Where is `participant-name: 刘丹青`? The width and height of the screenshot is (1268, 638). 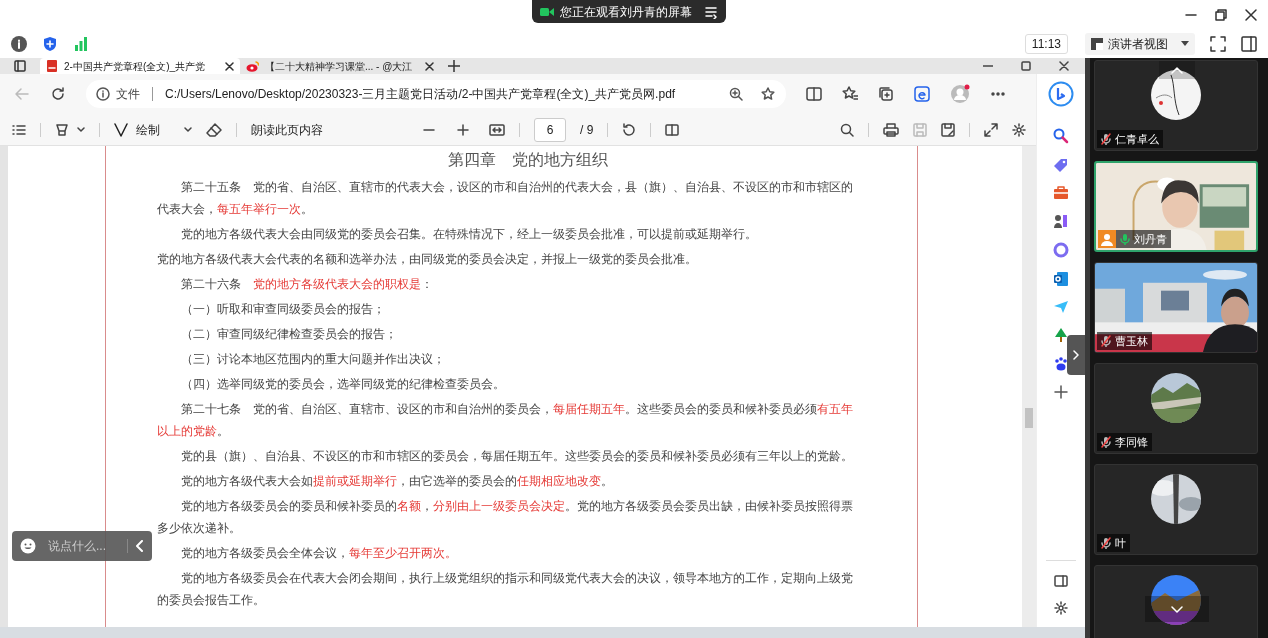
participant-name: 刘丹青 is located at coordinates (1150, 239).